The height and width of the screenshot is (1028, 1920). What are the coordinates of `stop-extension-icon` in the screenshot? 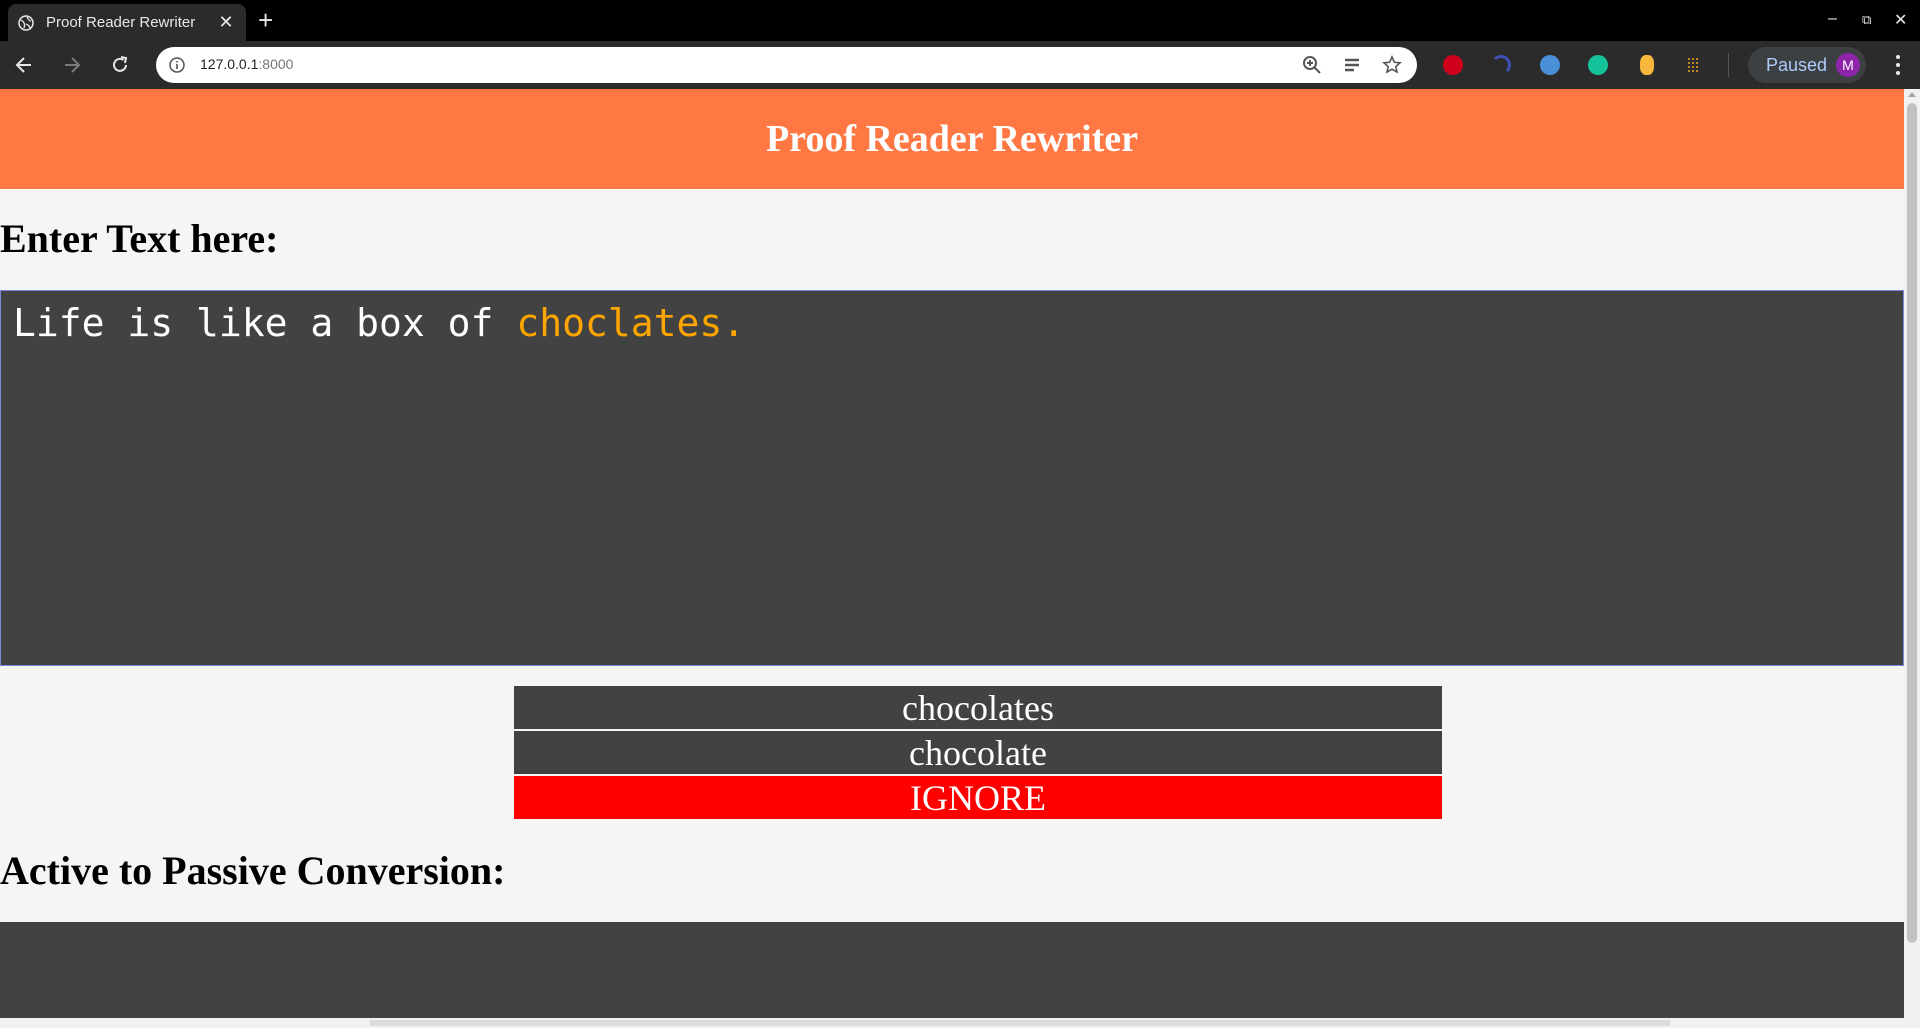 It's located at (1453, 65).